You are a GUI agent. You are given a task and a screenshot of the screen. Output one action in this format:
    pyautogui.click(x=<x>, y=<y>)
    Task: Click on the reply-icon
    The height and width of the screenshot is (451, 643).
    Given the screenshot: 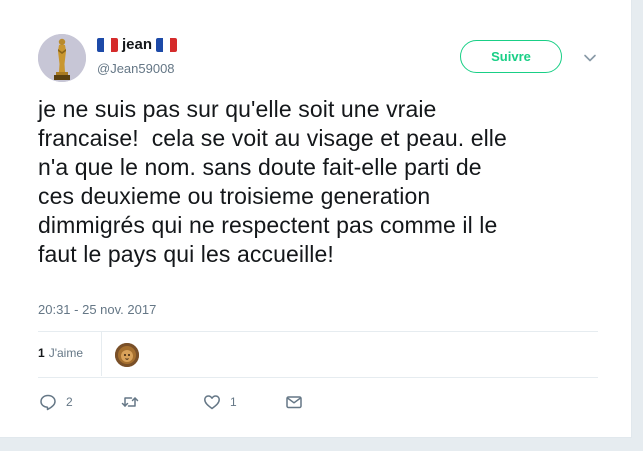 What is the action you would take?
    pyautogui.click(x=48, y=402)
    